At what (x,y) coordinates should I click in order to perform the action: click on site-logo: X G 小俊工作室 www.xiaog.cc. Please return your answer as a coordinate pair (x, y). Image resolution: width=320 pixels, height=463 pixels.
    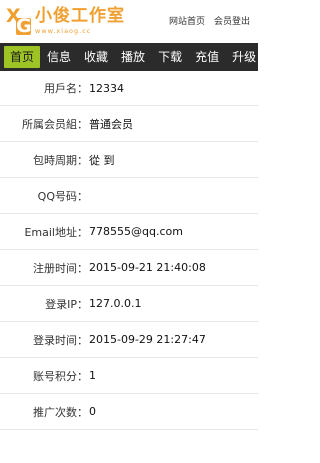
    Looking at the image, I should click on (65, 21).